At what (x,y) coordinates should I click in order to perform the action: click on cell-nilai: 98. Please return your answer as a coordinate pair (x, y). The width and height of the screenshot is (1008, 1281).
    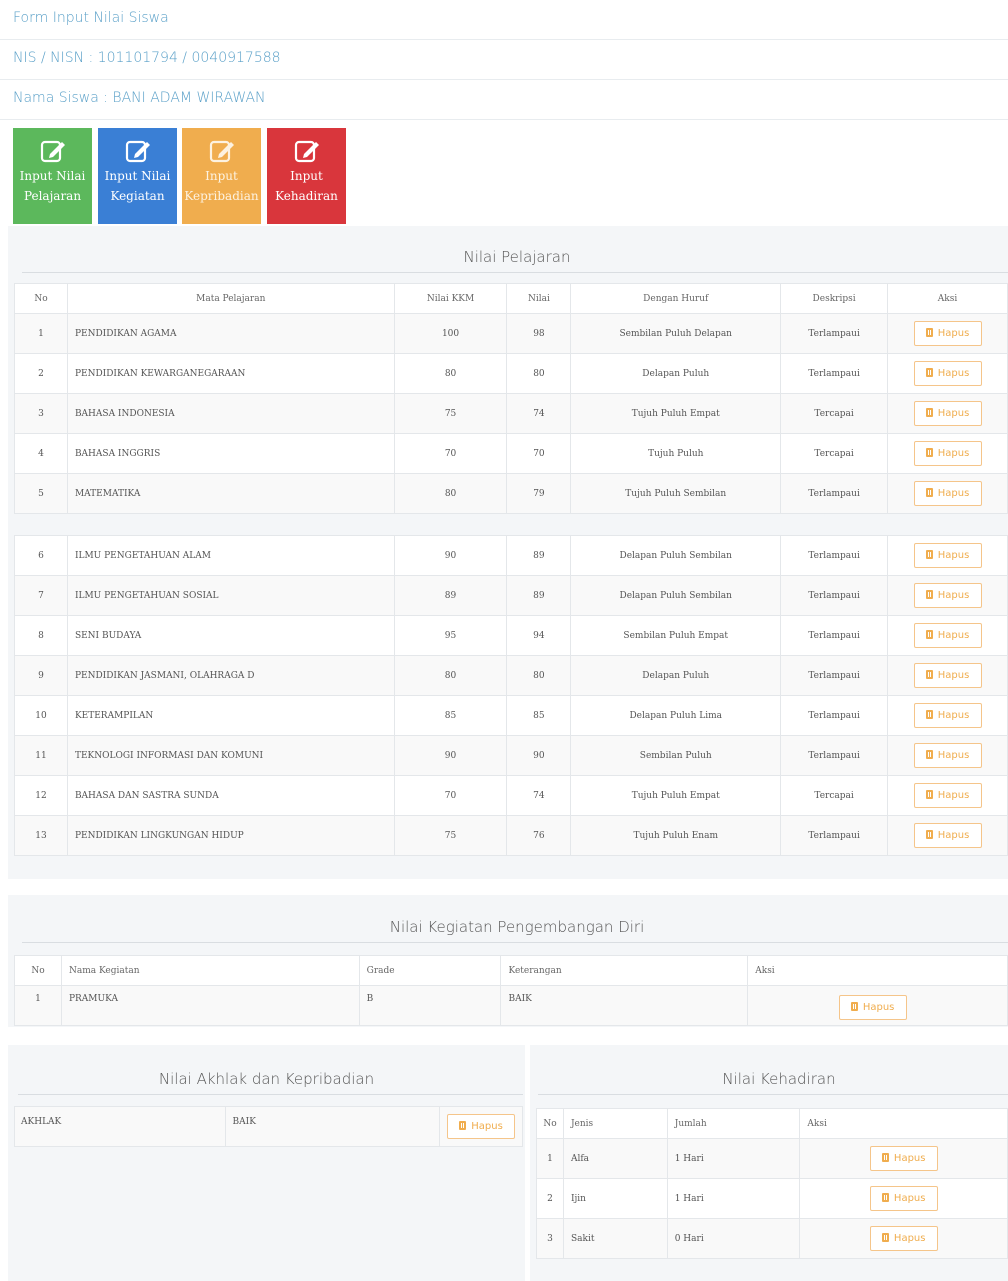
    Looking at the image, I should click on (539, 333).